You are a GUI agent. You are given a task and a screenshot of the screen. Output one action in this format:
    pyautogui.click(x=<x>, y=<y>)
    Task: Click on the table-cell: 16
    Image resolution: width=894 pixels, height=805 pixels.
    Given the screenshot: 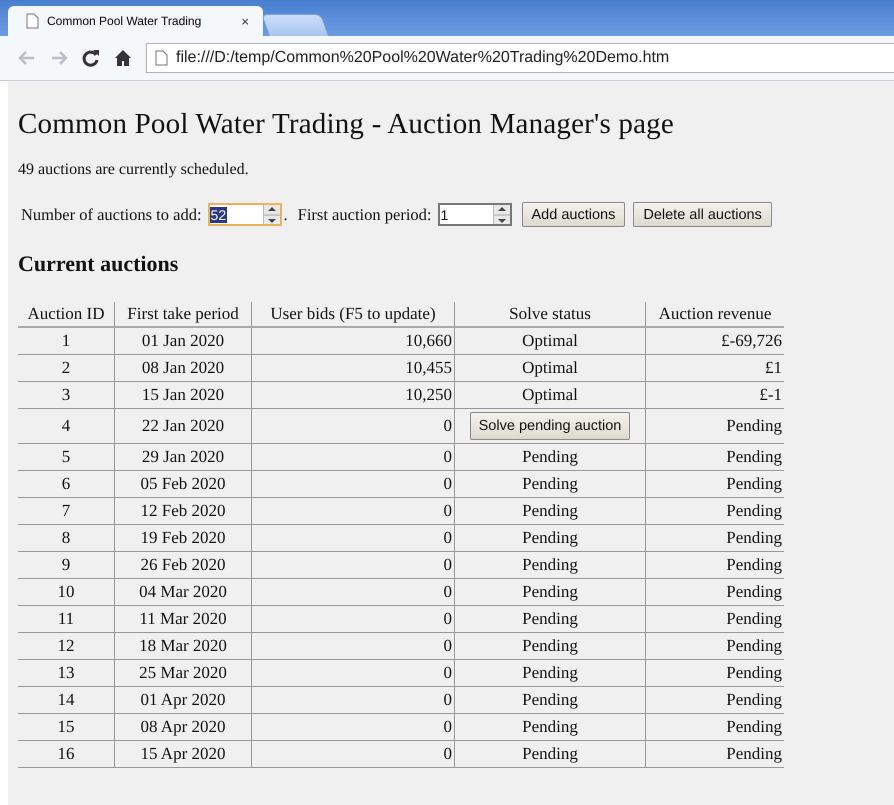 What is the action you would take?
    pyautogui.click(x=66, y=754)
    